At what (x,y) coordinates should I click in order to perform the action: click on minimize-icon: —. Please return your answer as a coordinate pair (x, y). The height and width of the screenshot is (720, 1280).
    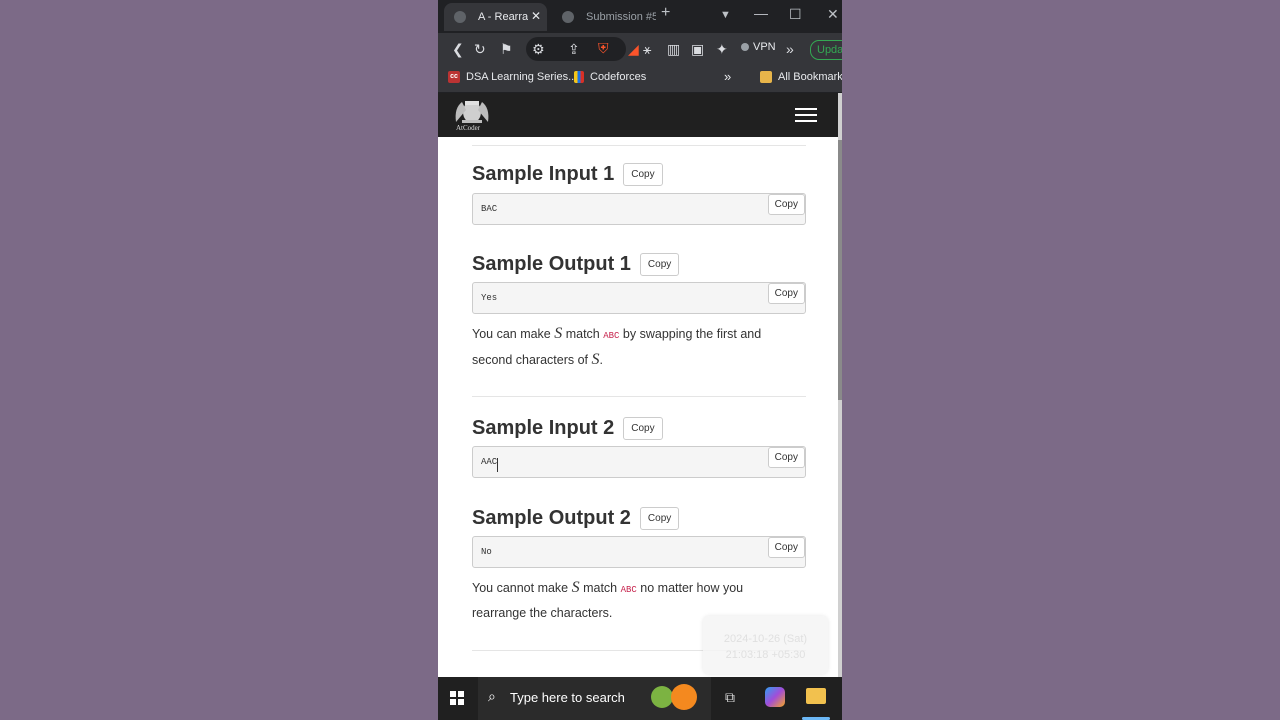
    Looking at the image, I should click on (761, 13).